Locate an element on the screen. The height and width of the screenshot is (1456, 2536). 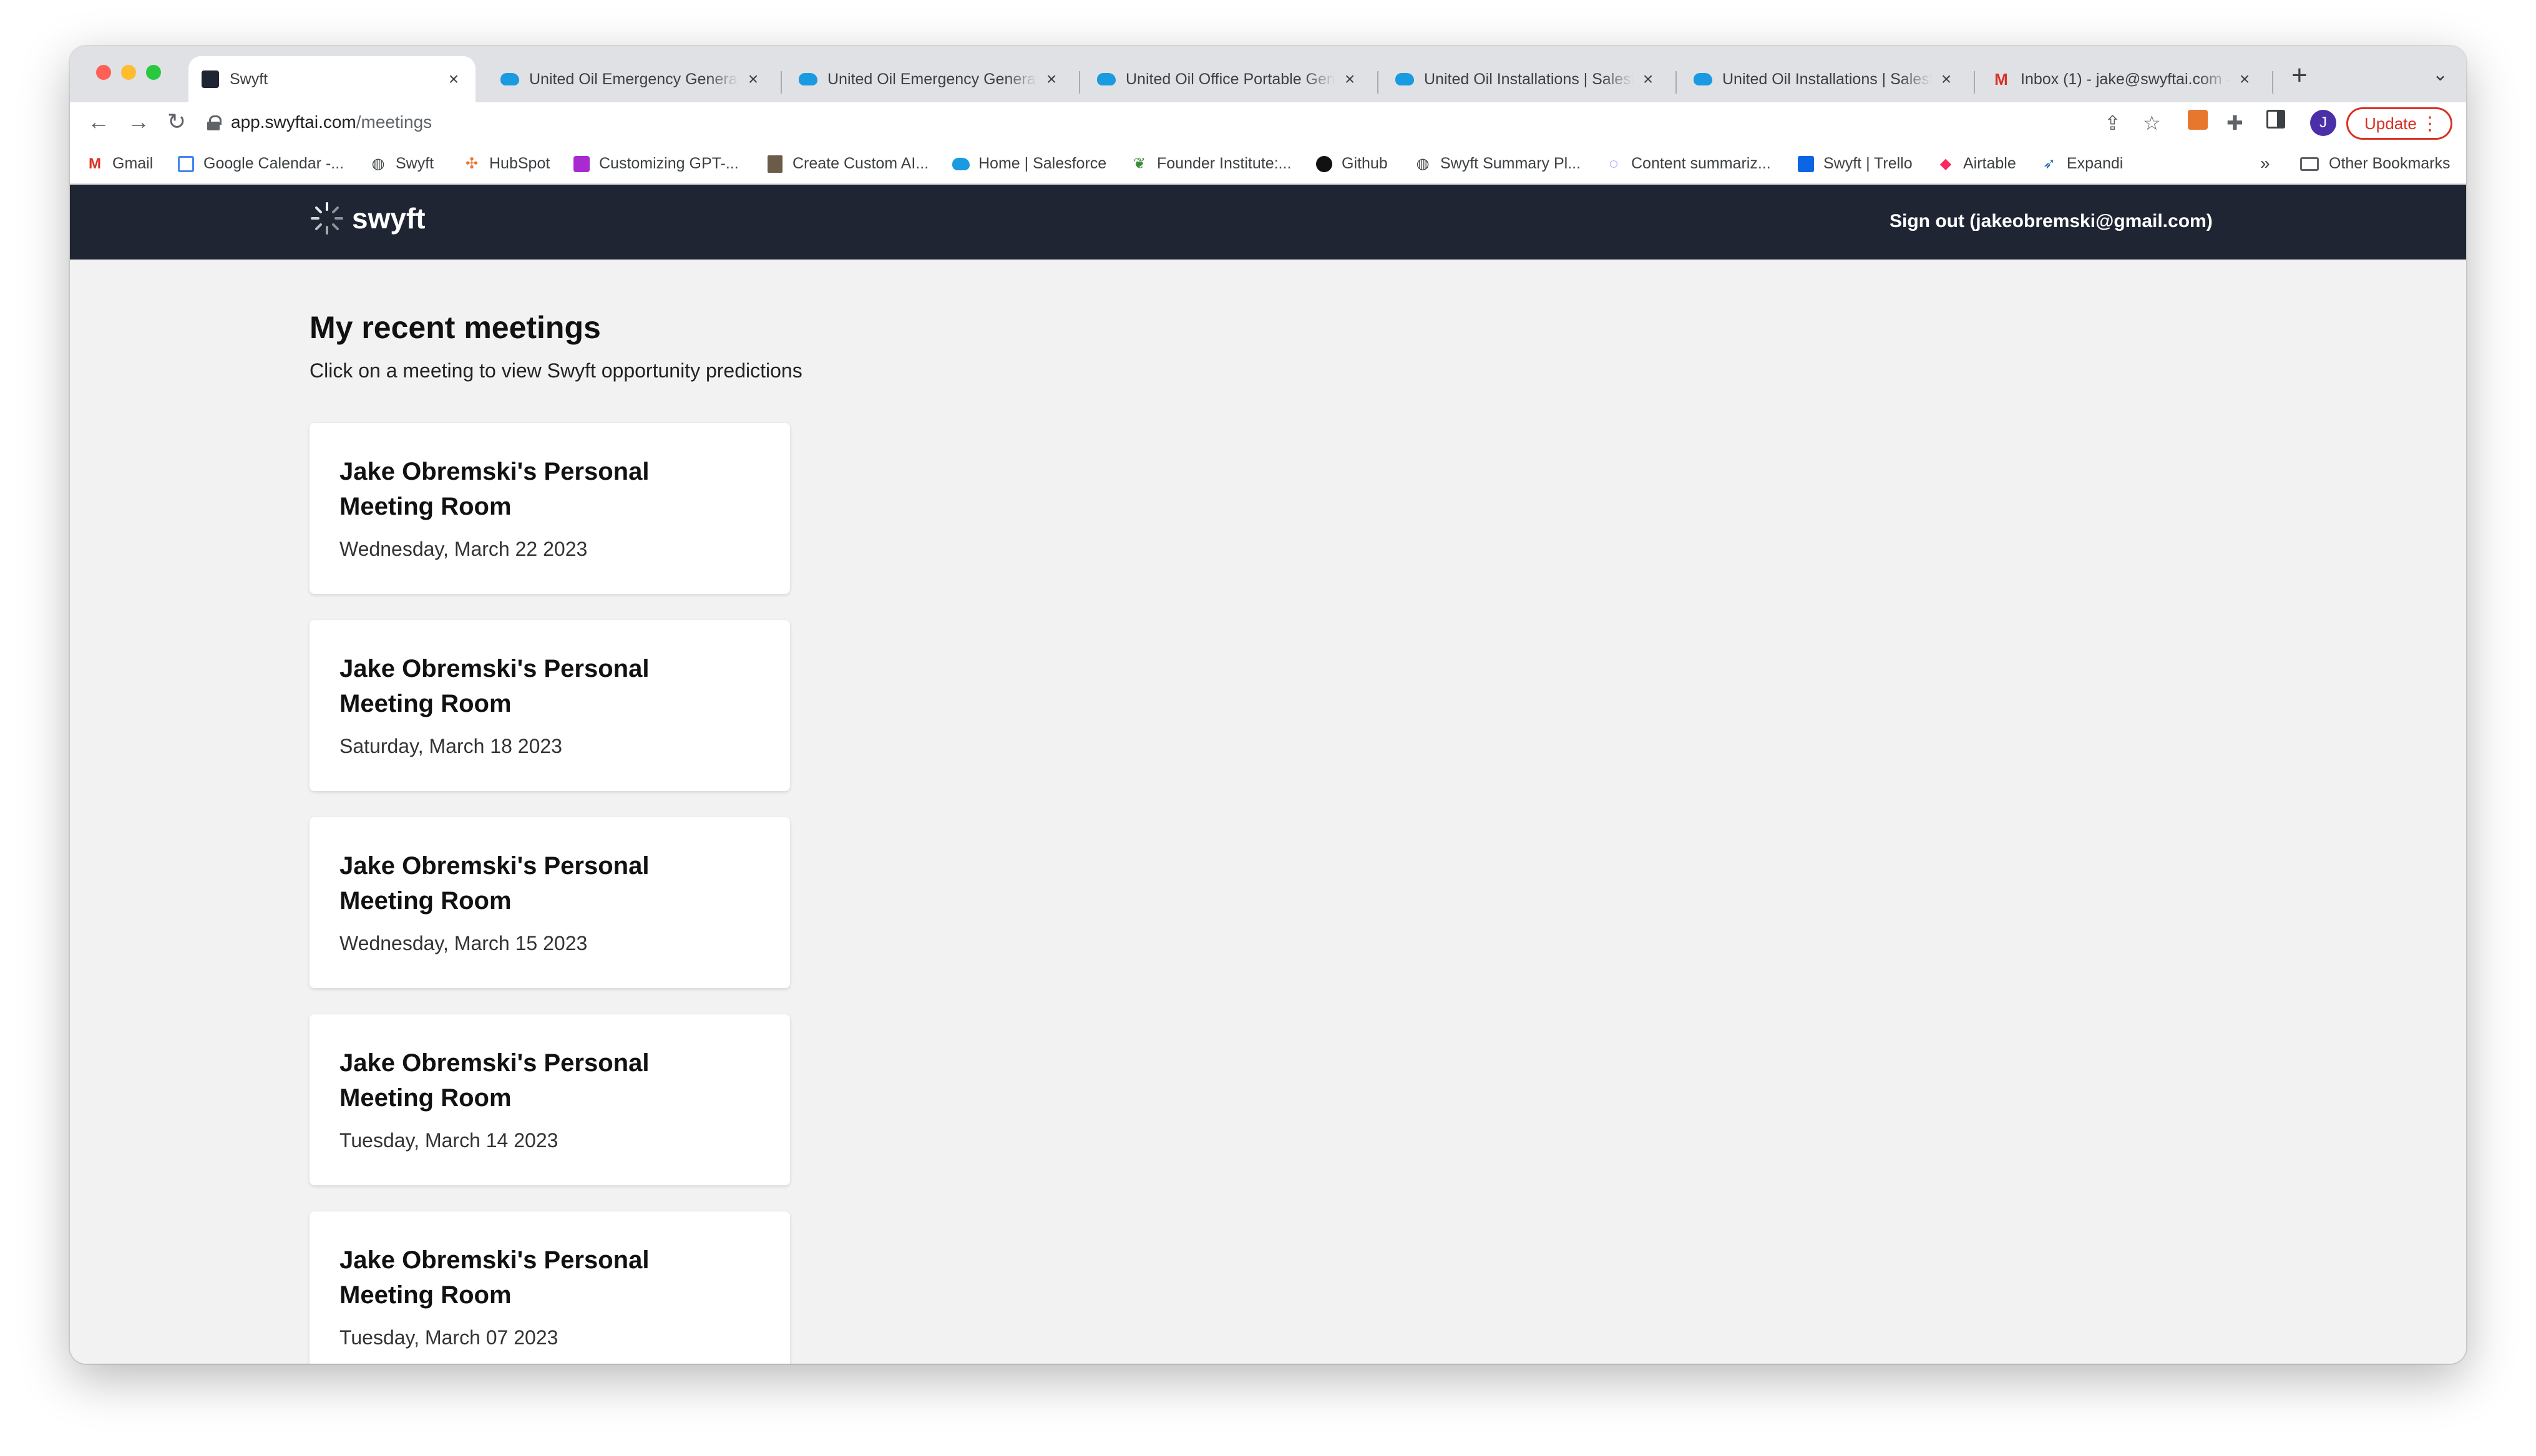
swirl-icon: ◌ is located at coordinates (1614, 163).